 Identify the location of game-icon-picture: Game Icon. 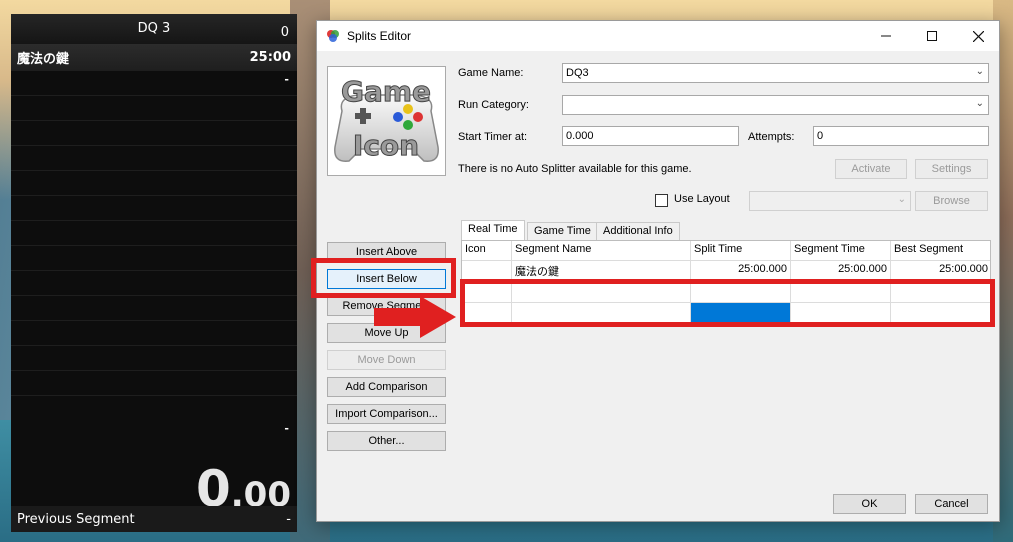
(386, 121).